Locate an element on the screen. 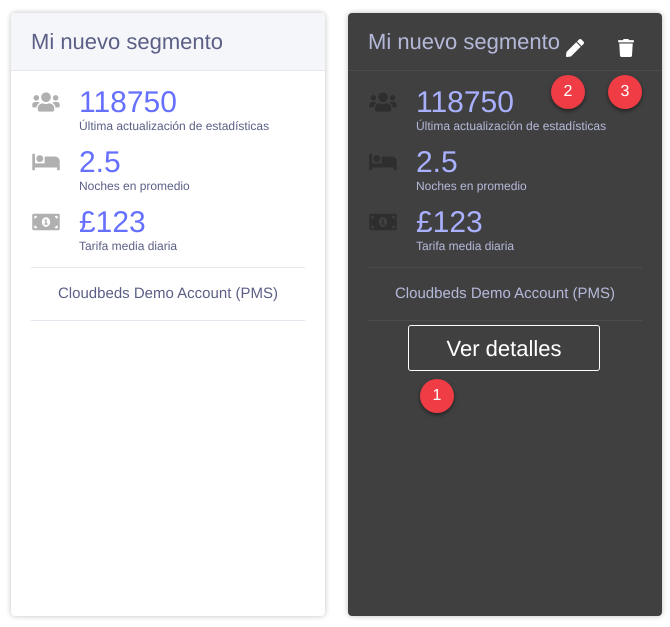  details-button: Ver detalles is located at coordinates (504, 348).